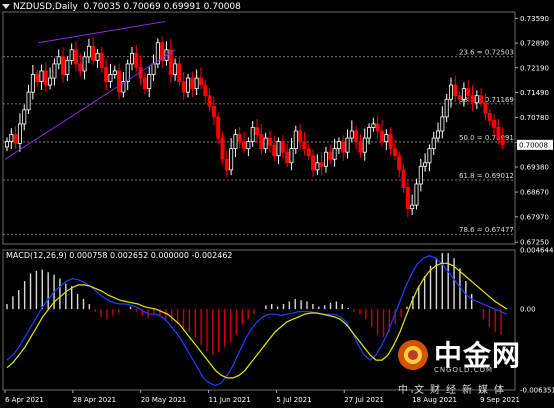  Describe the element at coordinates (230, 400) in the screenshot. I see `time-tick-label: 11 Jun 2021` at that location.